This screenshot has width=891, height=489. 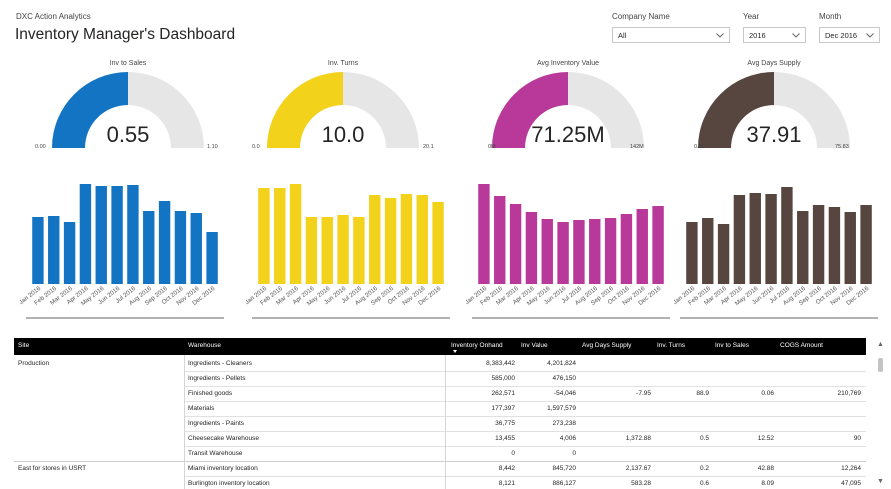 What do you see at coordinates (440, 378) in the screenshot?
I see `table-row: Ingredients - Pellets 585,000 476,150` at bounding box center [440, 378].